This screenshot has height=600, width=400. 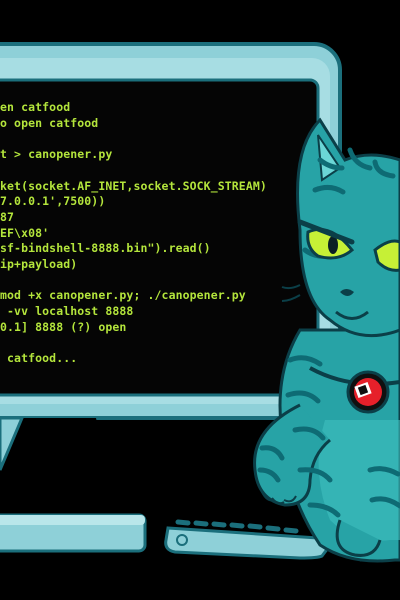 I want to click on terminal-line: t > canopener.py, so click(x=56, y=154).